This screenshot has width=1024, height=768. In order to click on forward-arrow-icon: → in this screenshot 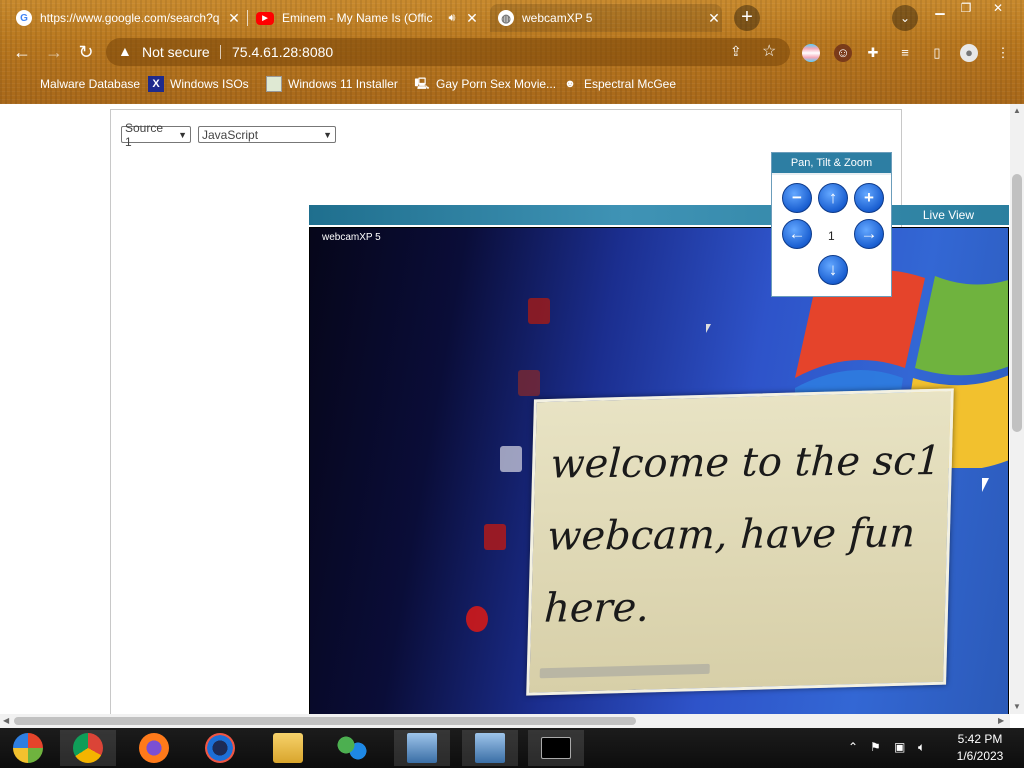, I will do `click(54, 52)`.